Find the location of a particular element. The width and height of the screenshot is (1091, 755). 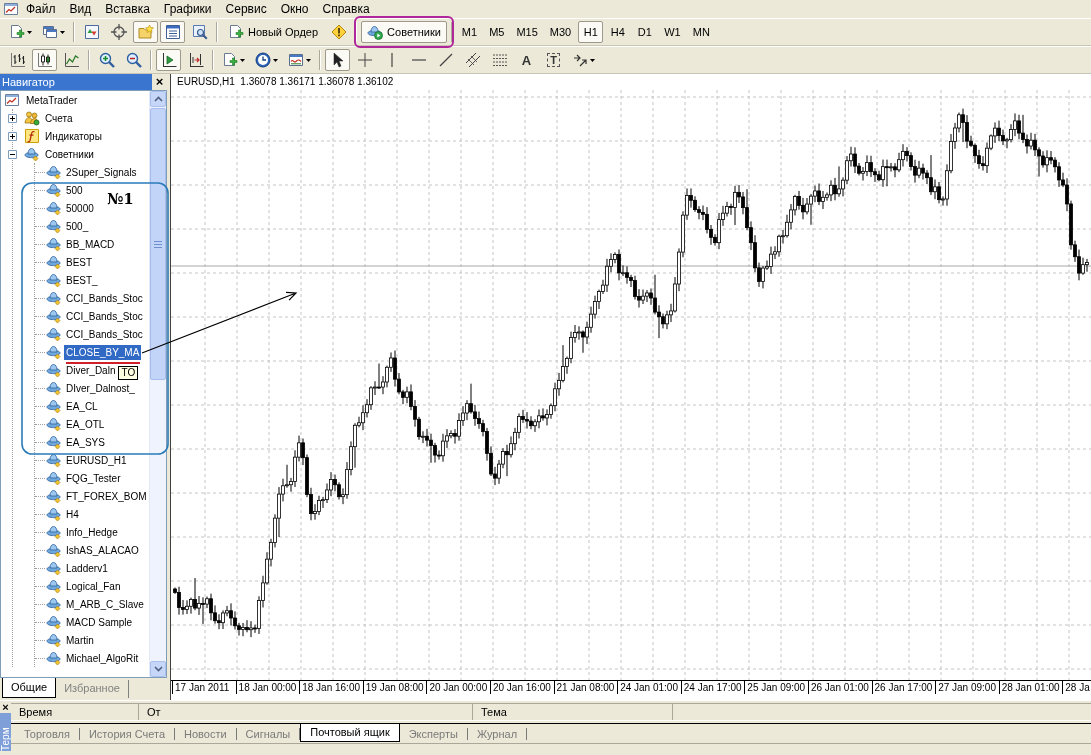

scroll-down-button is located at coordinates (158, 669).